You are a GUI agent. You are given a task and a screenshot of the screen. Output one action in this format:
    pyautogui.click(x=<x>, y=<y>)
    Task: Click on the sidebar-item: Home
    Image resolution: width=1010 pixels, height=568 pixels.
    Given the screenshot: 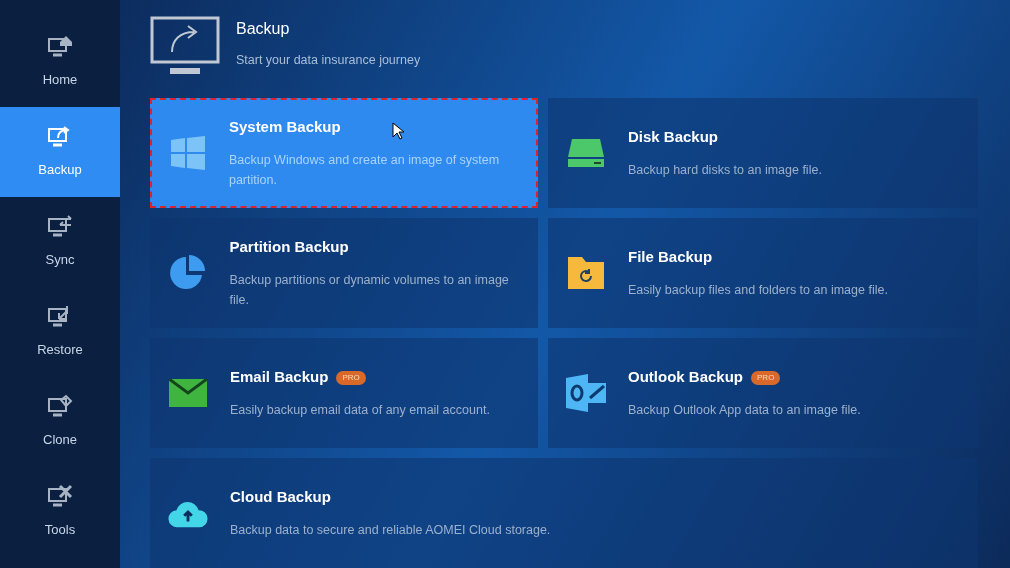 What is the action you would take?
    pyautogui.click(x=60, y=62)
    